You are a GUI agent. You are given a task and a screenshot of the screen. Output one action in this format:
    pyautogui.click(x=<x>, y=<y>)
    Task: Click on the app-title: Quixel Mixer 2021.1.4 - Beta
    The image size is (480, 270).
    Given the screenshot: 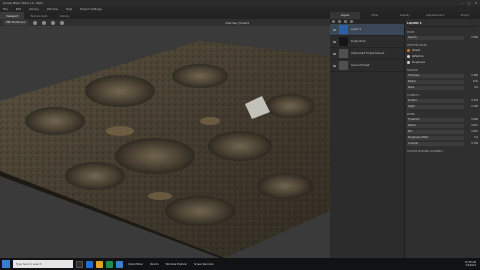 What is the action you would take?
    pyautogui.click(x=23, y=3)
    